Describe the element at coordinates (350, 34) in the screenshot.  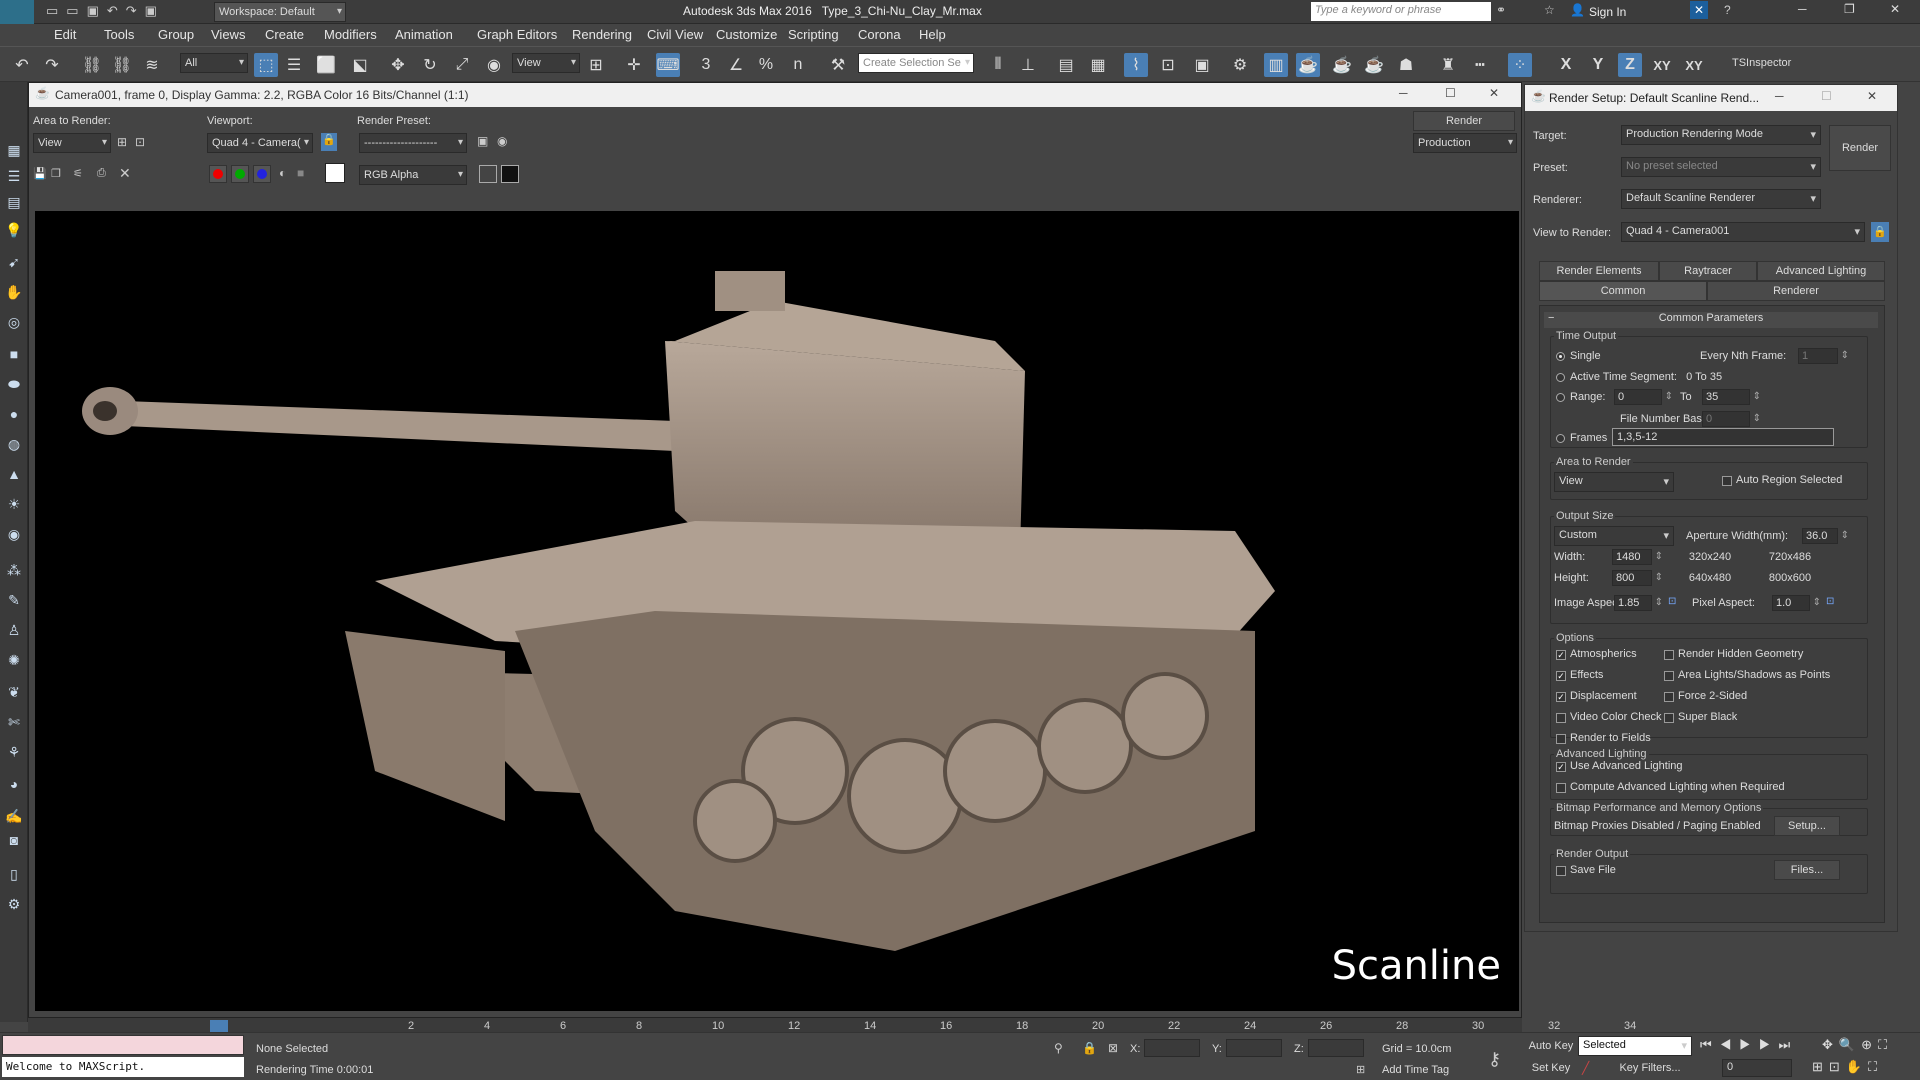
I see `menu-modifiers: Modifiers` at that location.